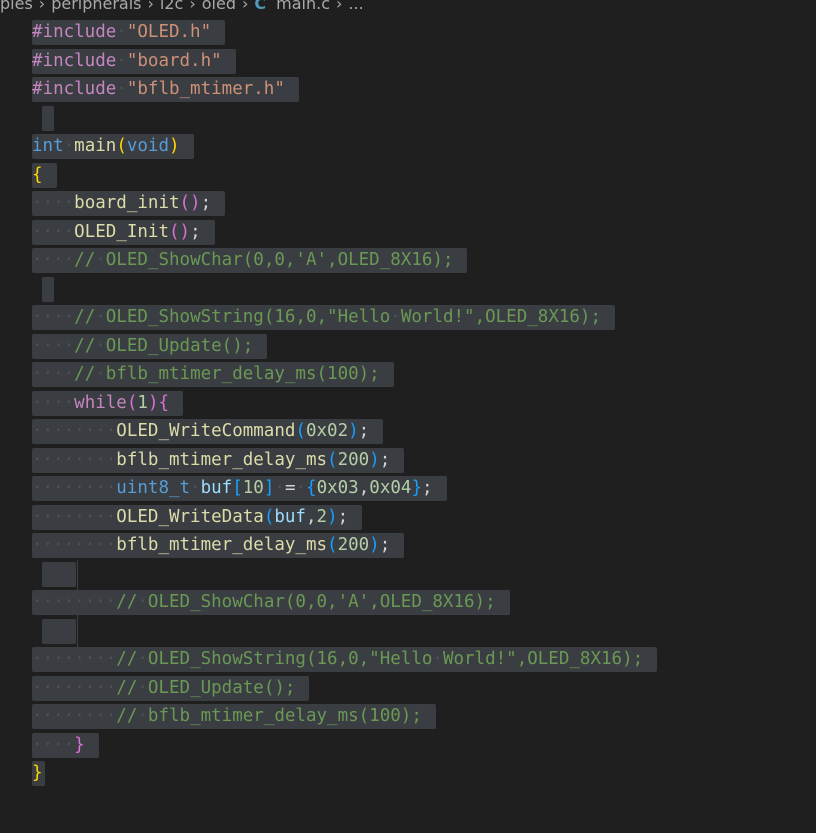 The width and height of the screenshot is (816, 833). Describe the element at coordinates (344, 33) in the screenshot. I see `code-line-1: #include·"OLED.h"` at that location.